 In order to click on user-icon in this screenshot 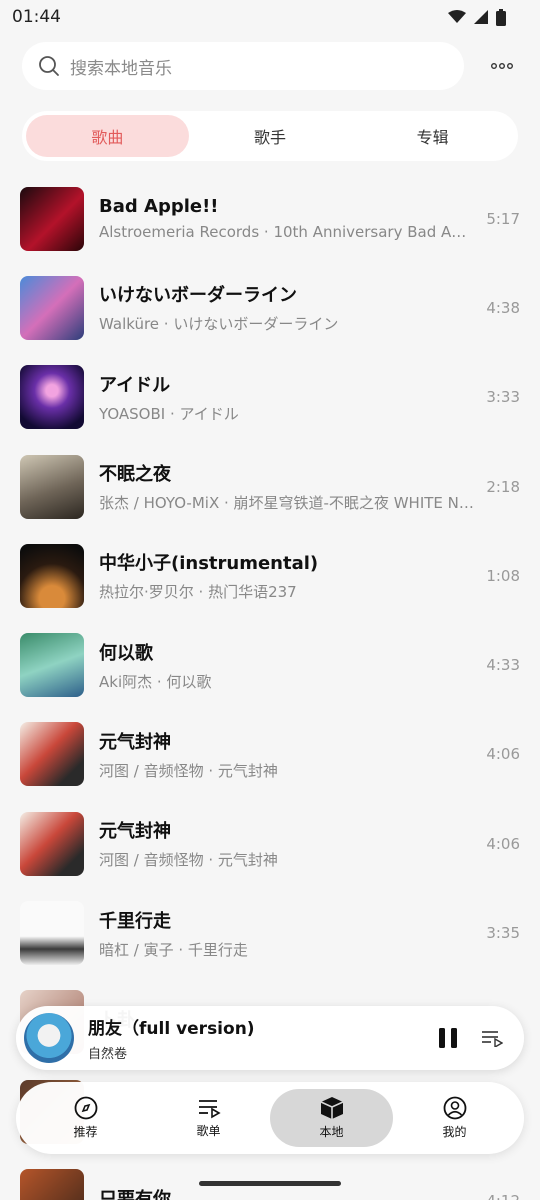, I will do `click(454, 1108)`.